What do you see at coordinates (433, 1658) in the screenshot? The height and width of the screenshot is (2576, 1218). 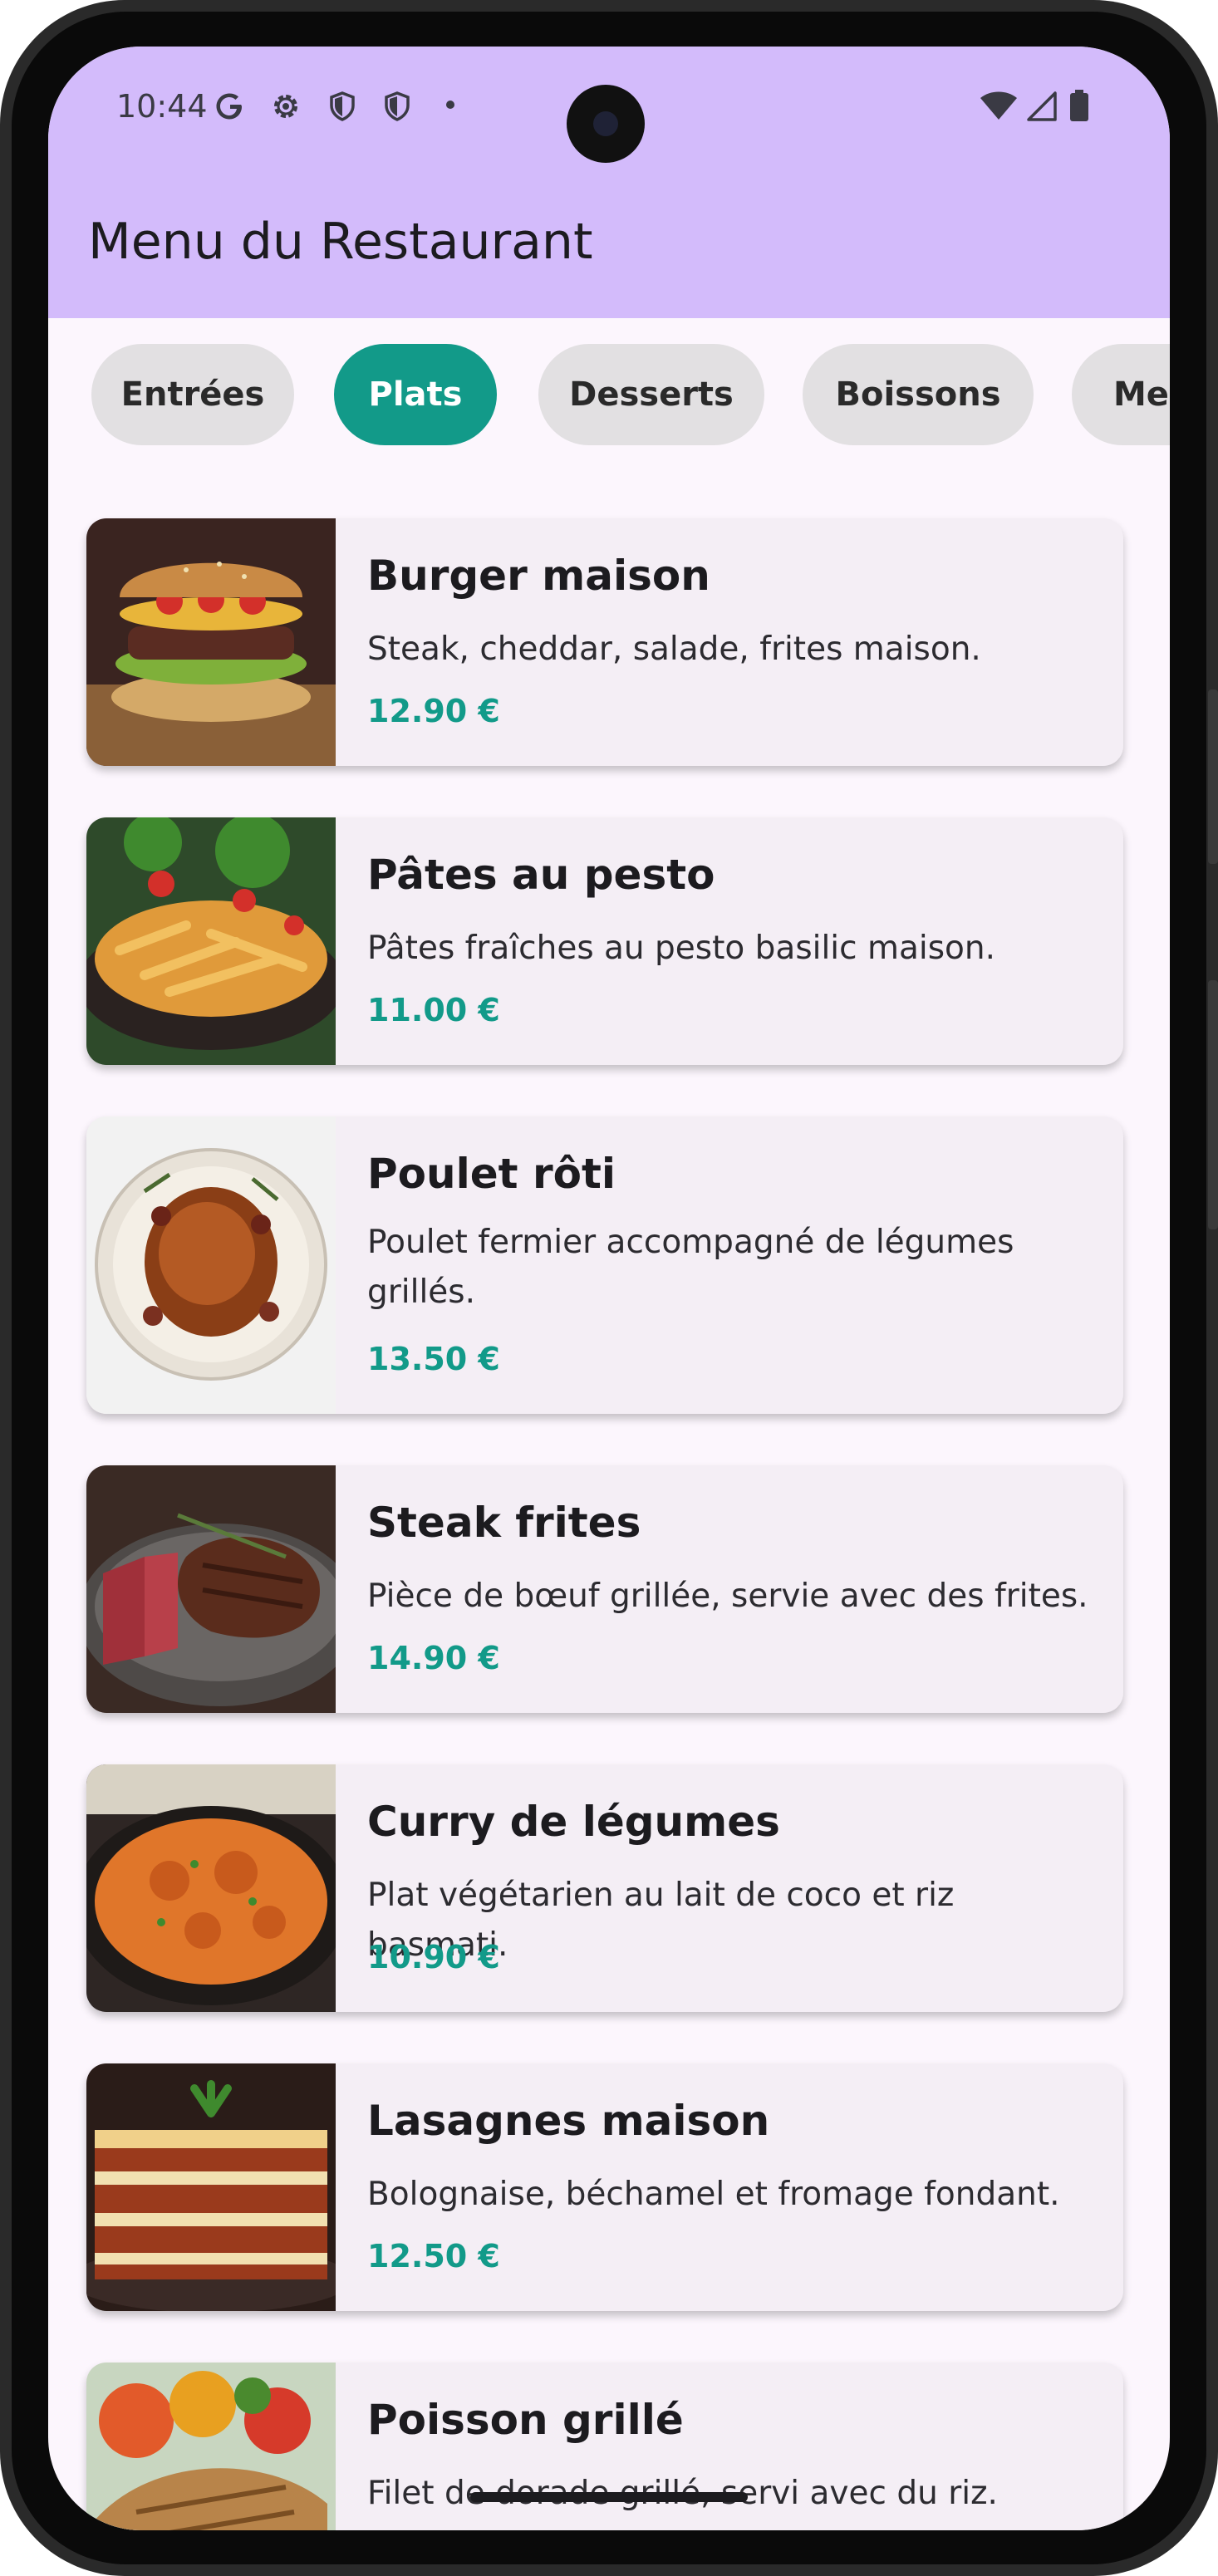 I see `dish-price: 14.90 €` at bounding box center [433, 1658].